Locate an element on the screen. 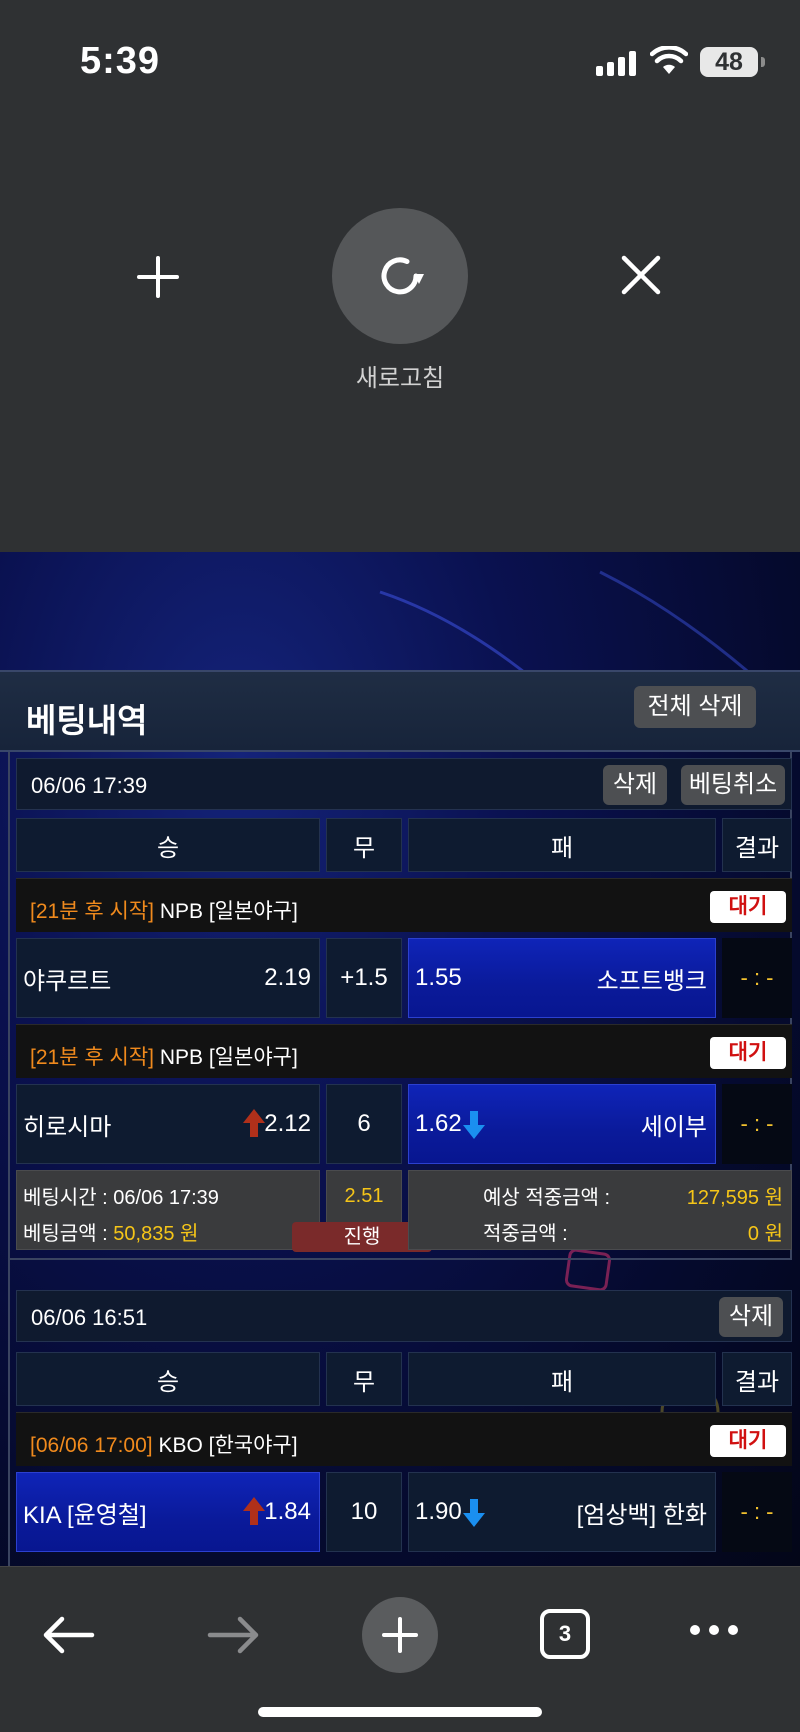 The image size is (800, 1732). delete-all-button: 전체 삭제 is located at coordinates (695, 707).